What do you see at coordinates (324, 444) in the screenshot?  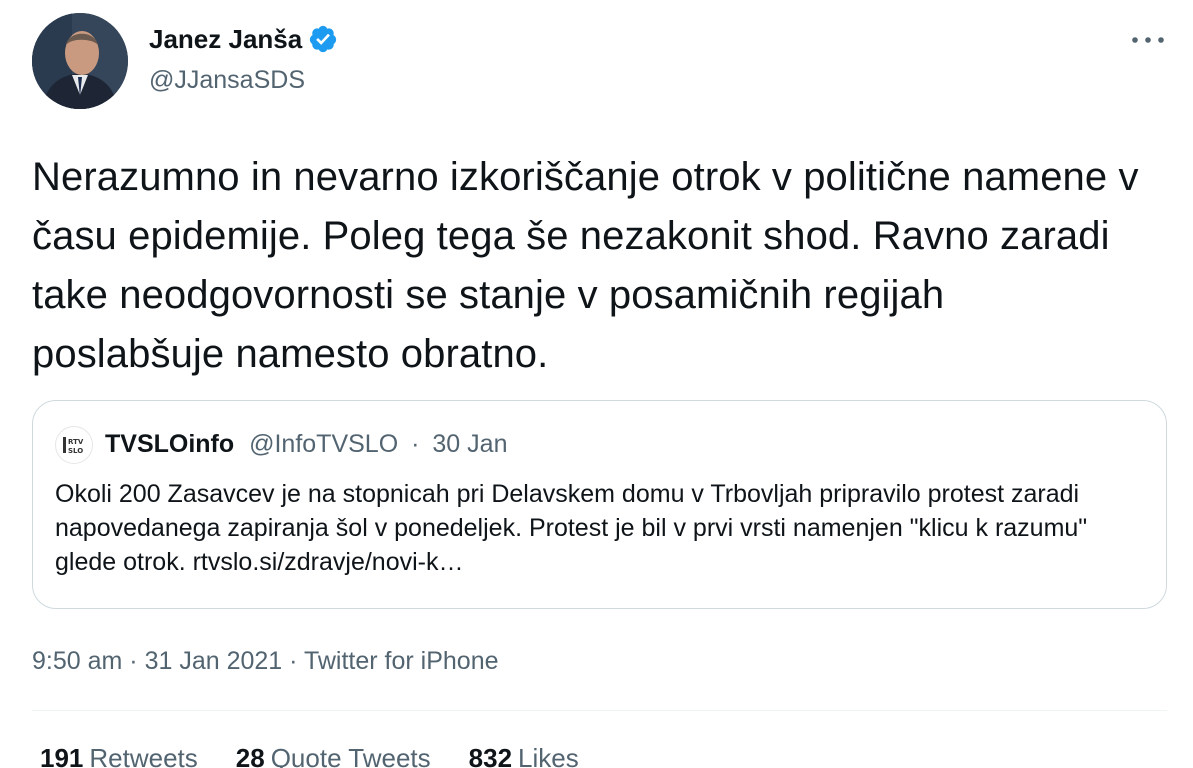 I see `quoted-author-handle: @InfoTVSLO` at bounding box center [324, 444].